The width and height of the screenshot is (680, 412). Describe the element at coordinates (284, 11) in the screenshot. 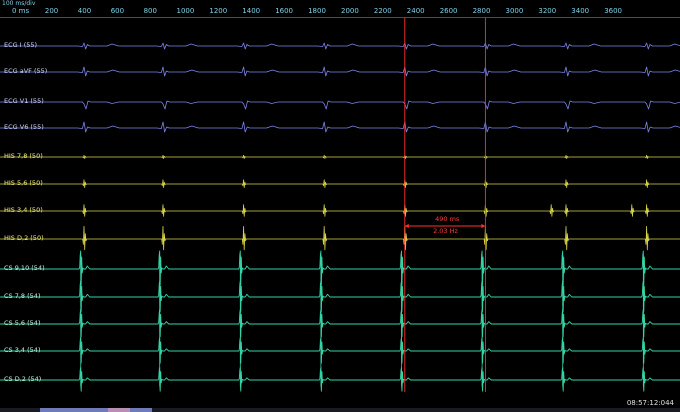

I see `ruler-tick-label: 1600` at that location.